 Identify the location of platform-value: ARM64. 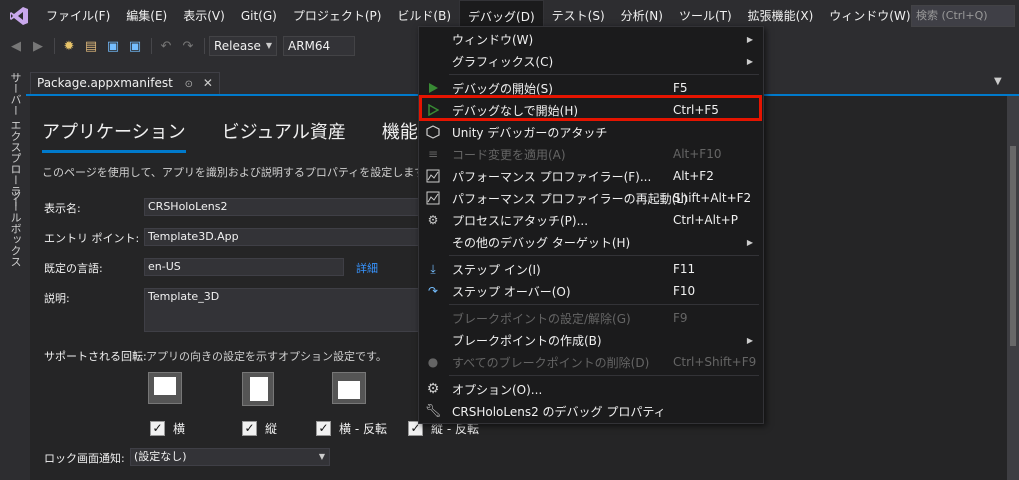
(309, 46).